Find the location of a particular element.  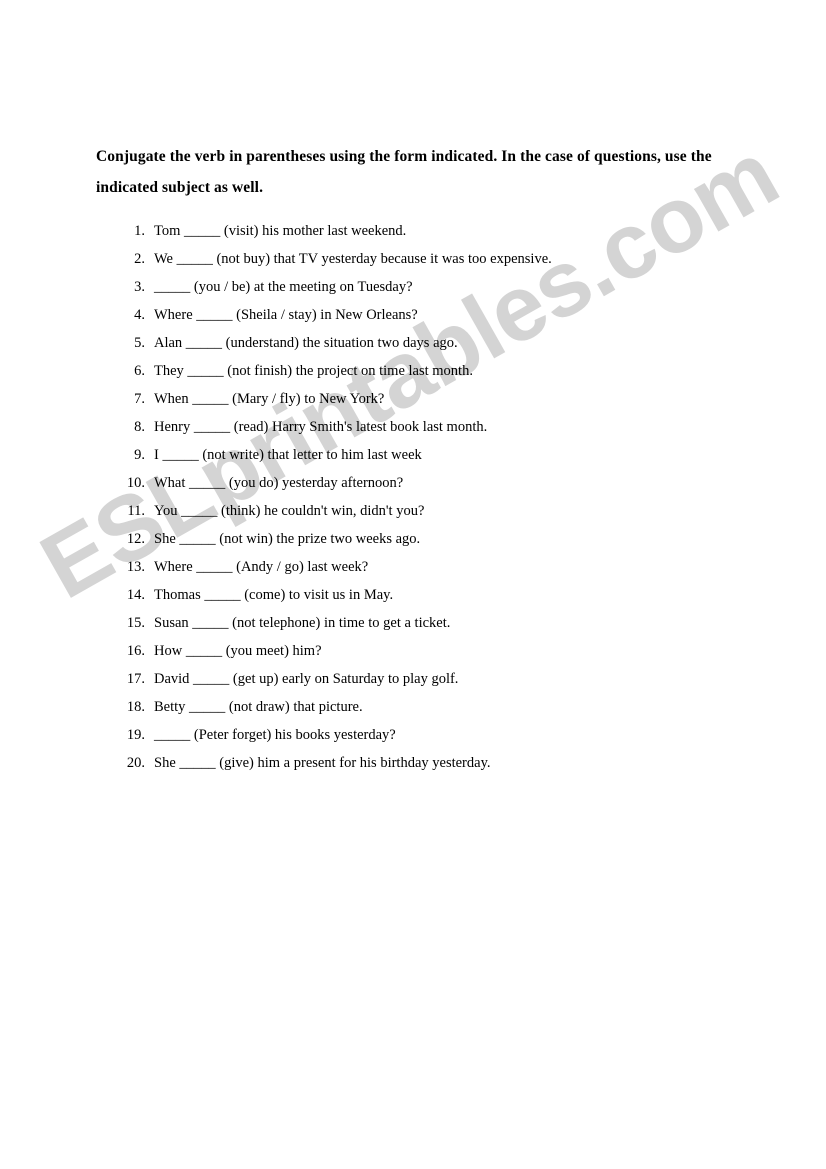

exercise-sentence: What _____ (you do) yesterday afternoon? is located at coordinates (279, 483).